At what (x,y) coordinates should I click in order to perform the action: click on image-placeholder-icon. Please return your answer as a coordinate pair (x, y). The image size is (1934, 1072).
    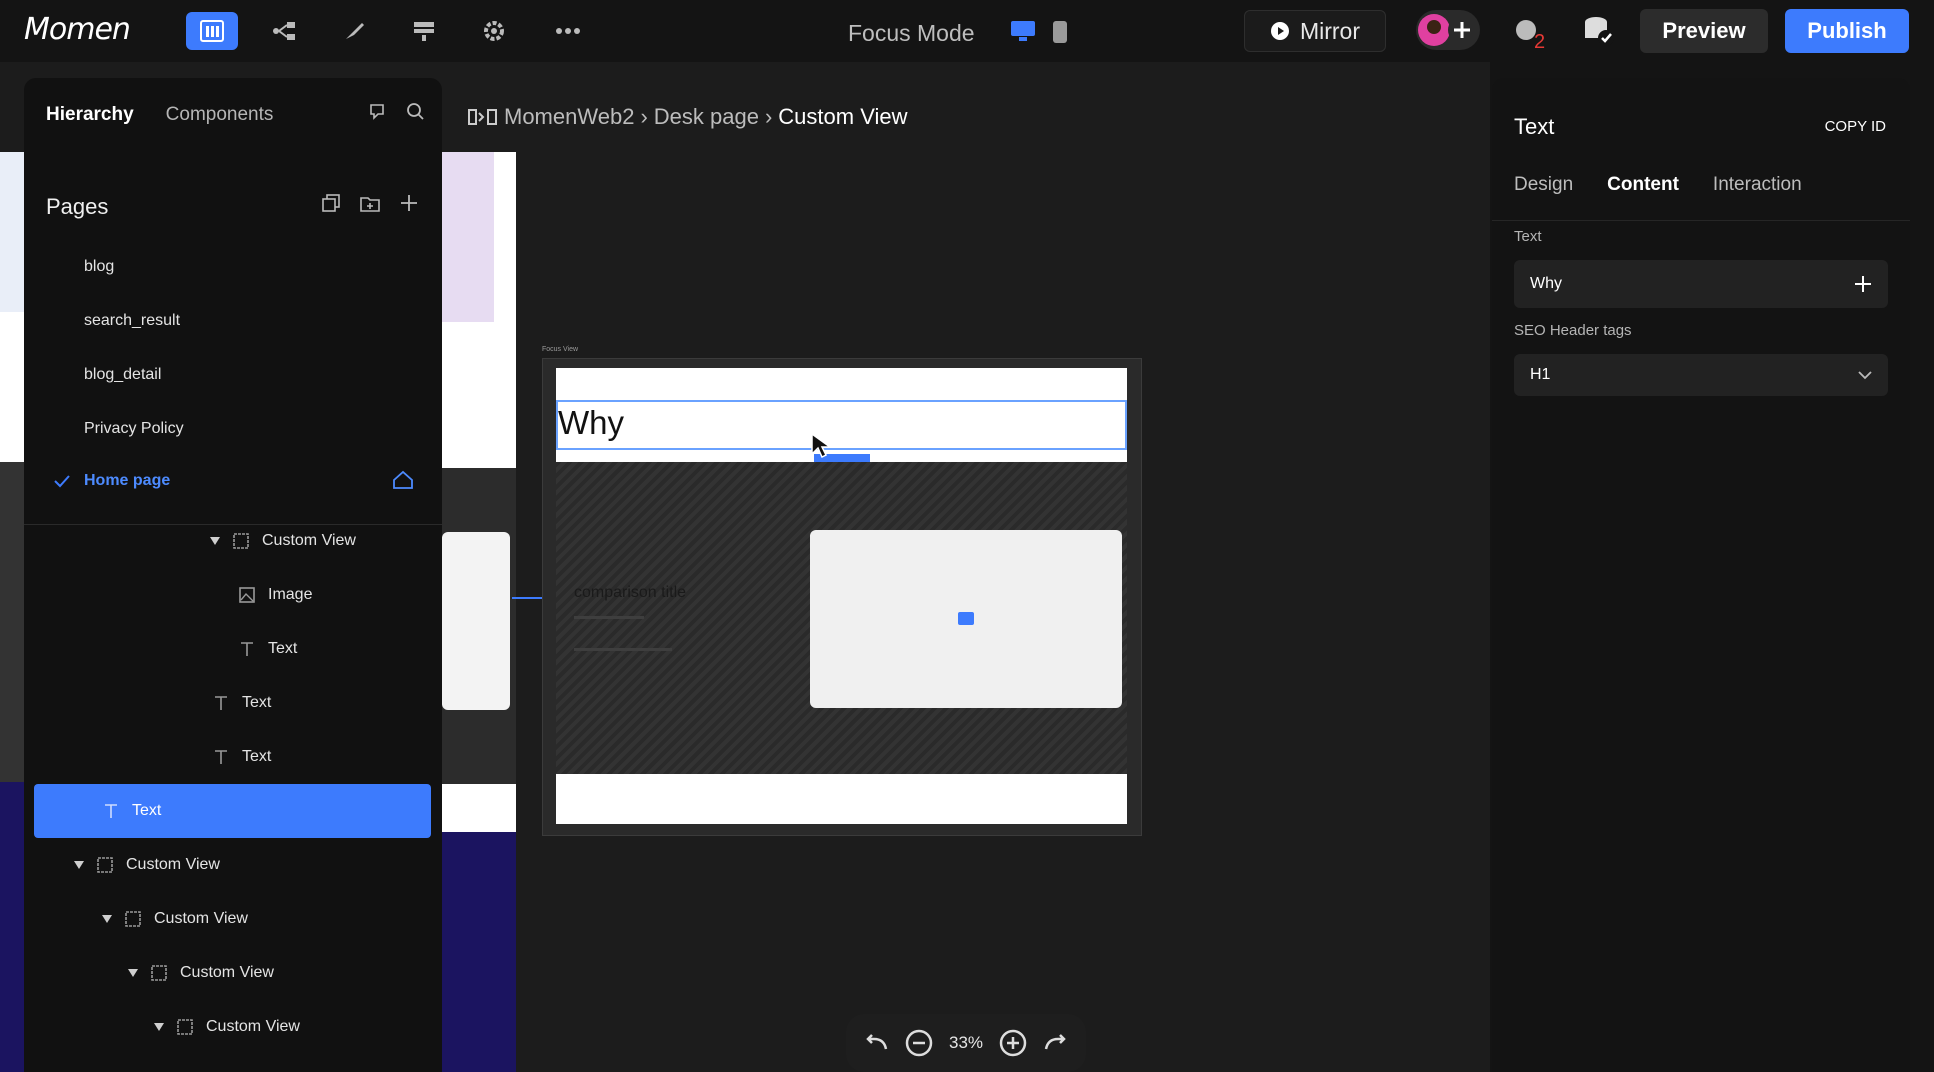
    Looking at the image, I should click on (966, 618).